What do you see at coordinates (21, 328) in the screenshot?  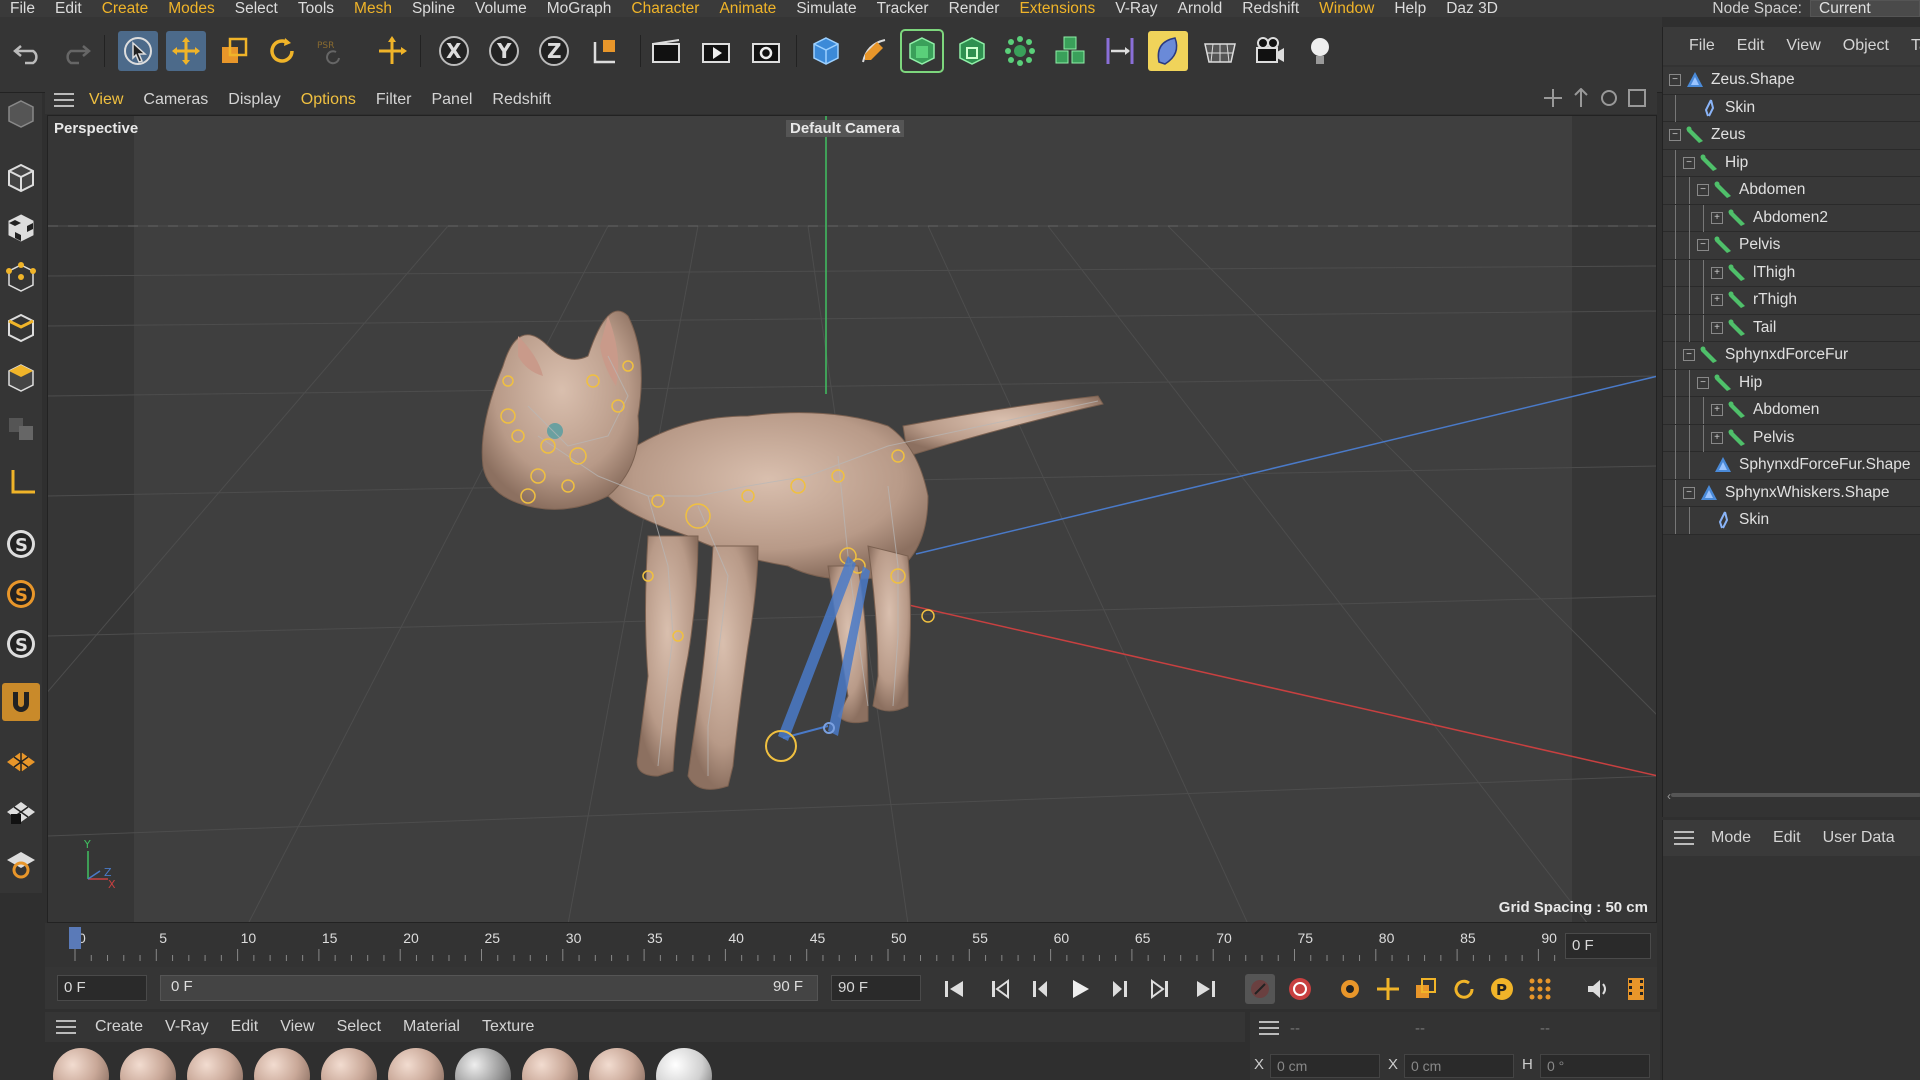 I see `edges-mode-button` at bounding box center [21, 328].